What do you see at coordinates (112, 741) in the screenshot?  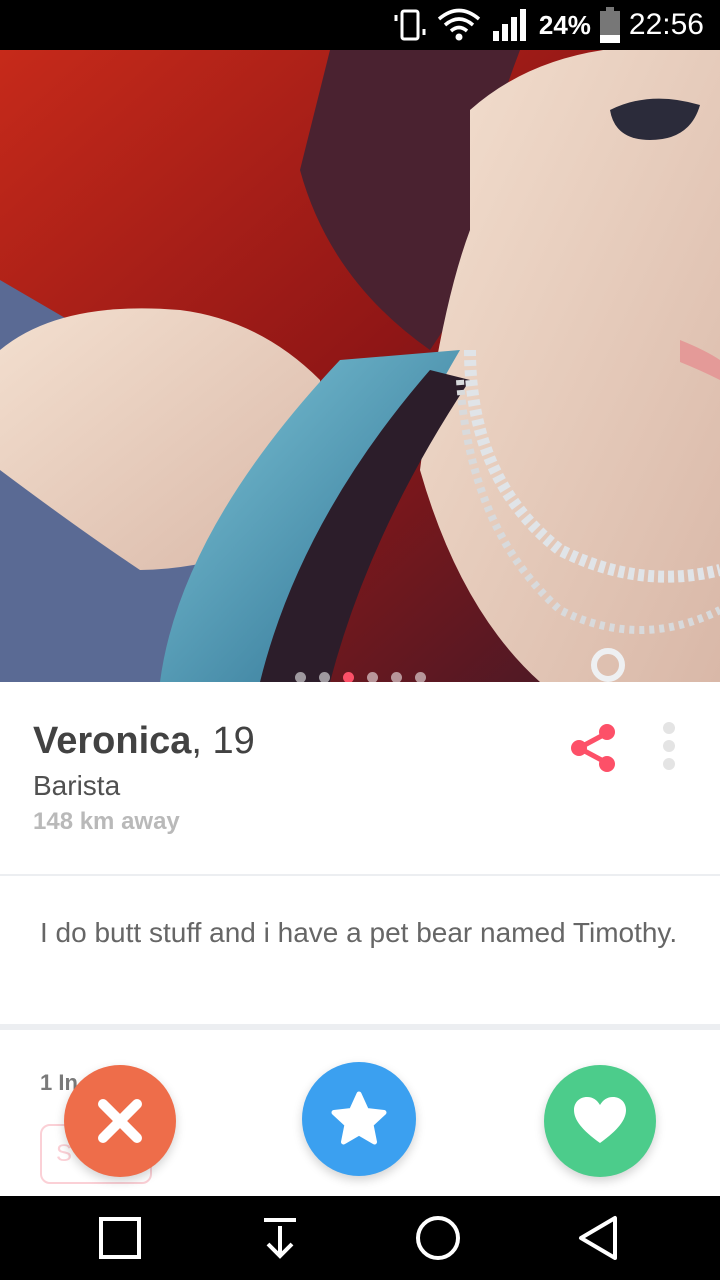 I see `profile-name: Veronica` at bounding box center [112, 741].